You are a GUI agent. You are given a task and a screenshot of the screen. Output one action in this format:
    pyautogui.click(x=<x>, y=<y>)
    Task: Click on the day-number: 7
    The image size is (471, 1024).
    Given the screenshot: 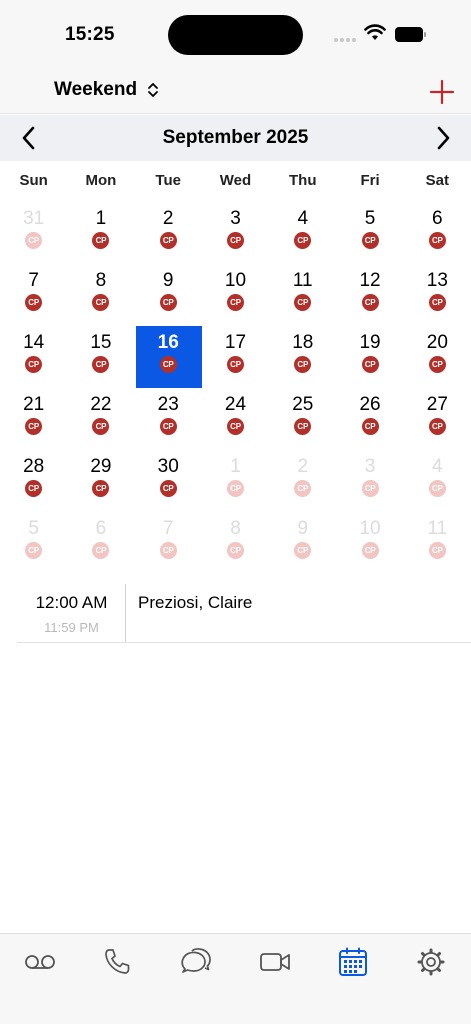 What is the action you would take?
    pyautogui.click(x=168, y=528)
    